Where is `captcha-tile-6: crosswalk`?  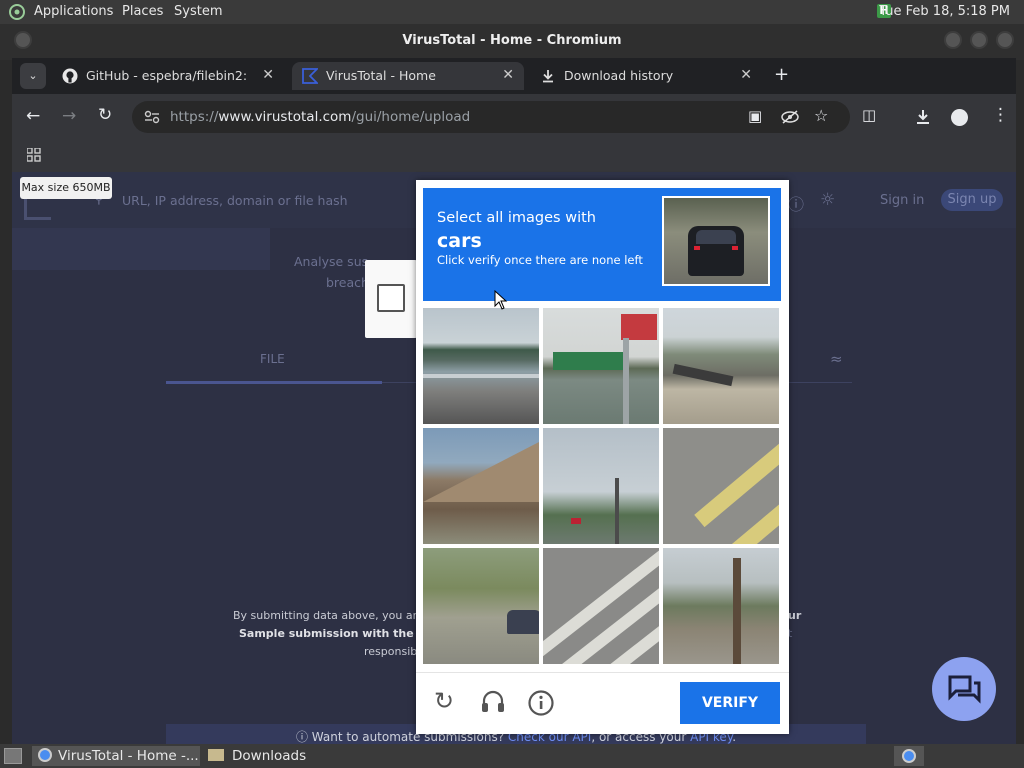 captcha-tile-6: crosswalk is located at coordinates (721, 486).